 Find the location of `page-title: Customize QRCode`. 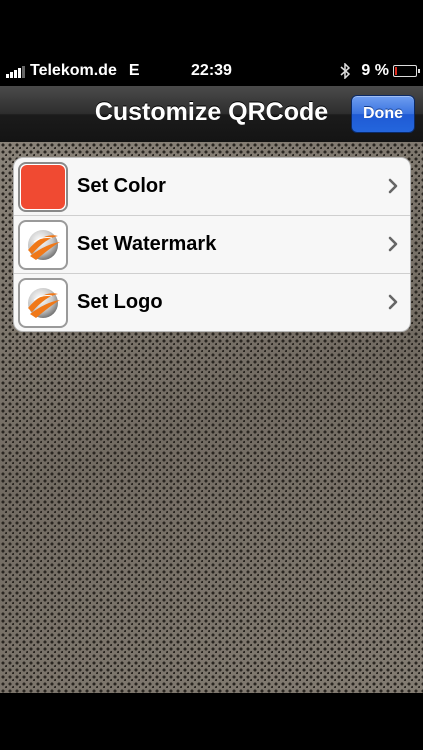

page-title: Customize QRCode is located at coordinates (211, 112).